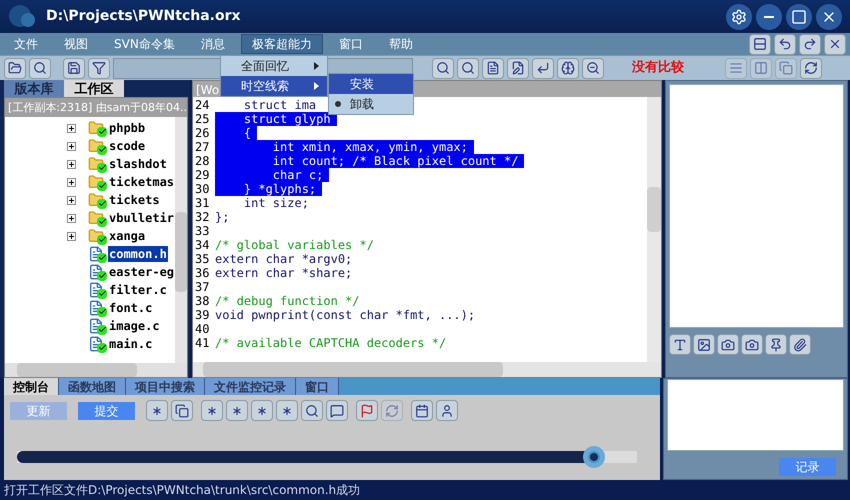 The image size is (850, 500). I want to click on tree-item: ticketmas, so click(141, 182).